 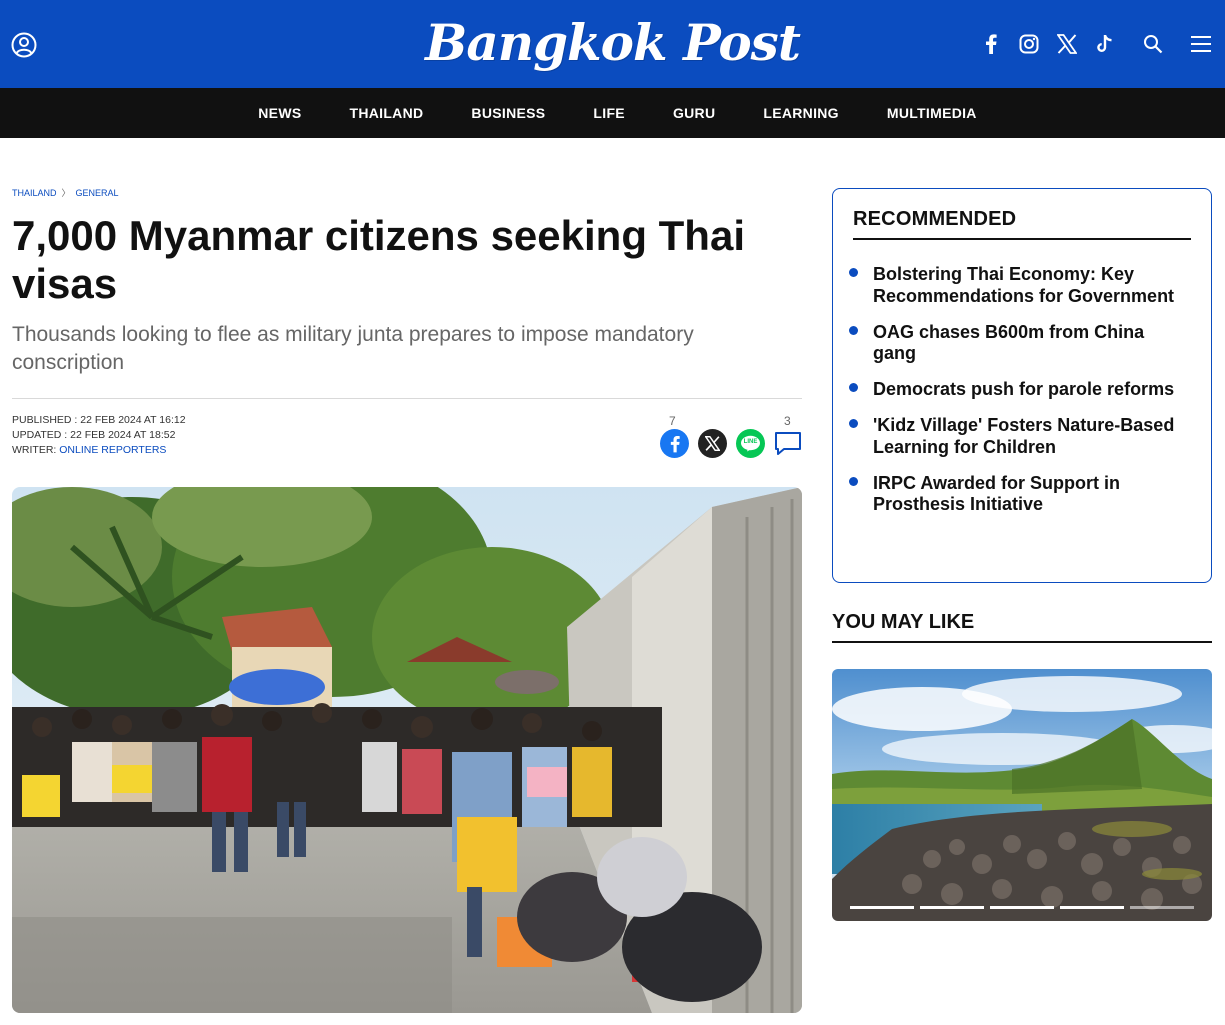 I want to click on line-label: LINE, so click(x=750, y=442).